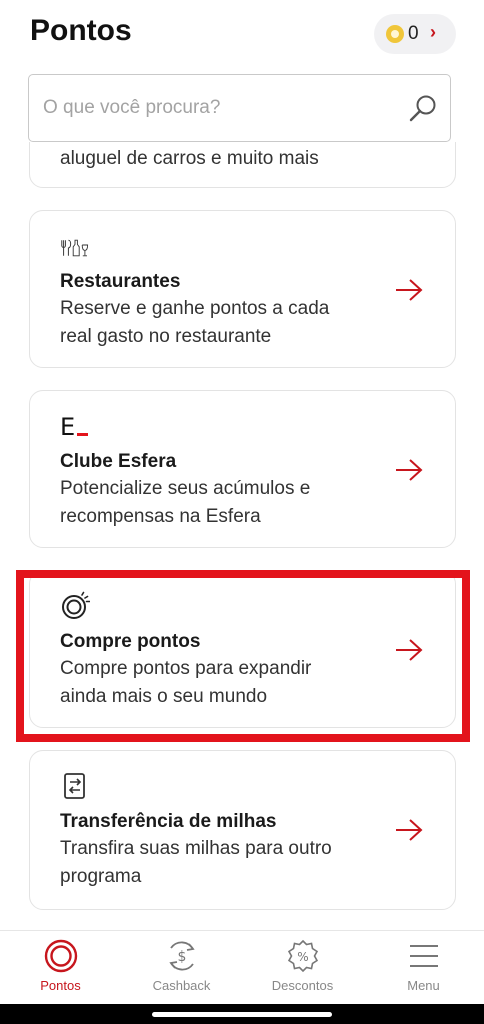 This screenshot has height=1024, width=484. What do you see at coordinates (423, 968) in the screenshot?
I see `tab-menu: Menu` at bounding box center [423, 968].